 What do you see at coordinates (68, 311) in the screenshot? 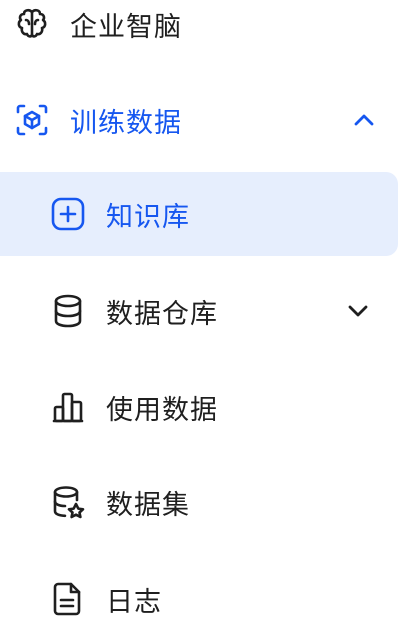
I see `database-icon` at bounding box center [68, 311].